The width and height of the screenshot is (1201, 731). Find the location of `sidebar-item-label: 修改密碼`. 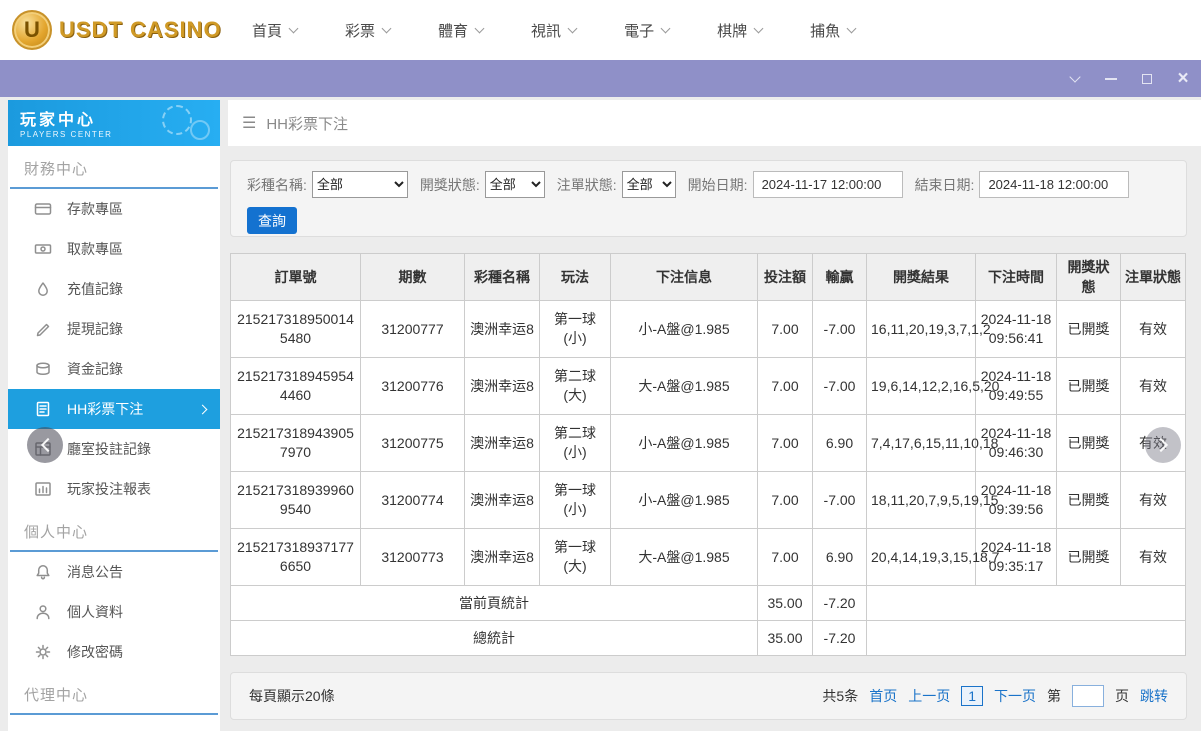

sidebar-item-label: 修改密碼 is located at coordinates (95, 652).